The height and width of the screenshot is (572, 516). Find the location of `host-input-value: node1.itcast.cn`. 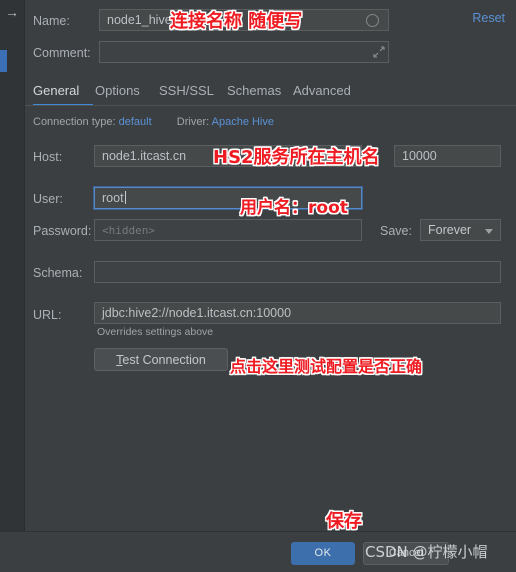

host-input-value: node1.itcast.cn is located at coordinates (144, 156).